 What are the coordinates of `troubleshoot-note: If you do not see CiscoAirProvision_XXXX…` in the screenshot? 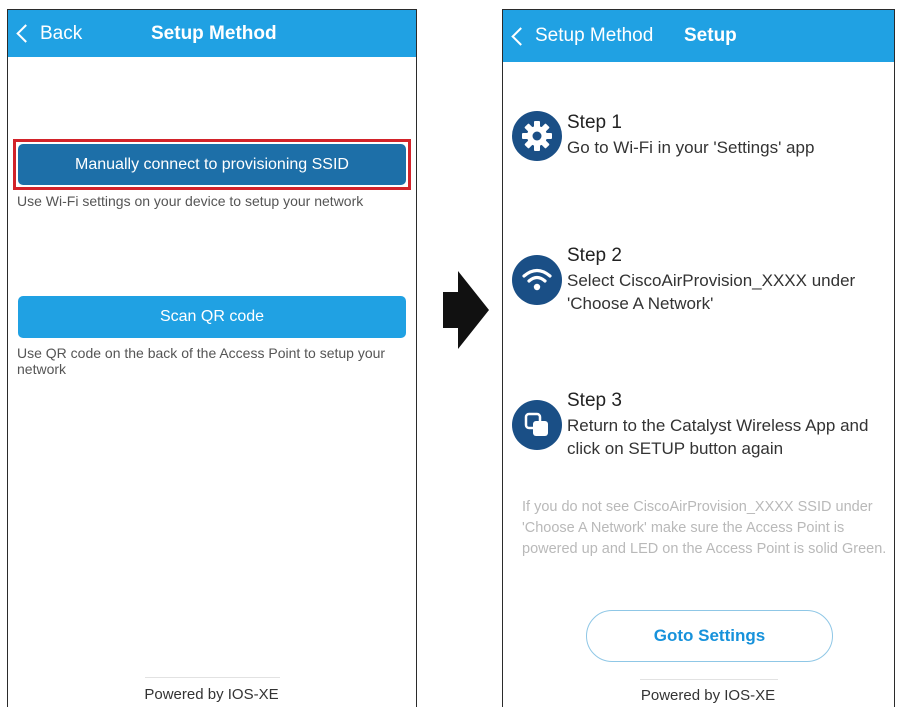 It's located at (704, 528).